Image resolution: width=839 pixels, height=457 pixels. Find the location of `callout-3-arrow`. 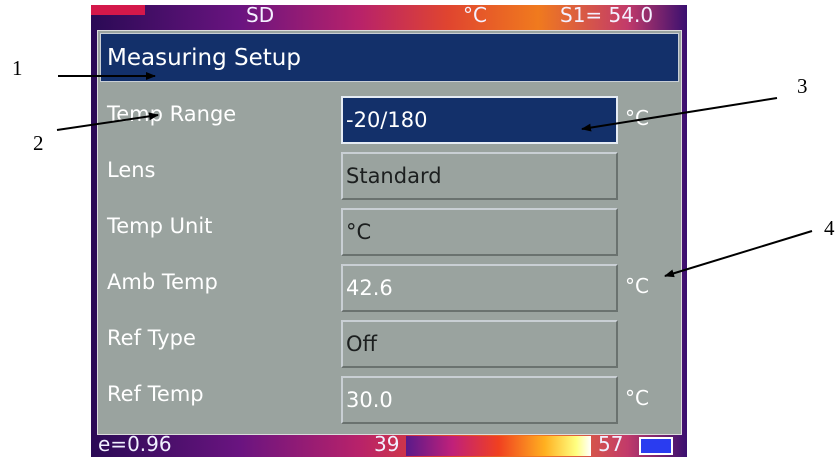

callout-3-arrow is located at coordinates (679, 114).